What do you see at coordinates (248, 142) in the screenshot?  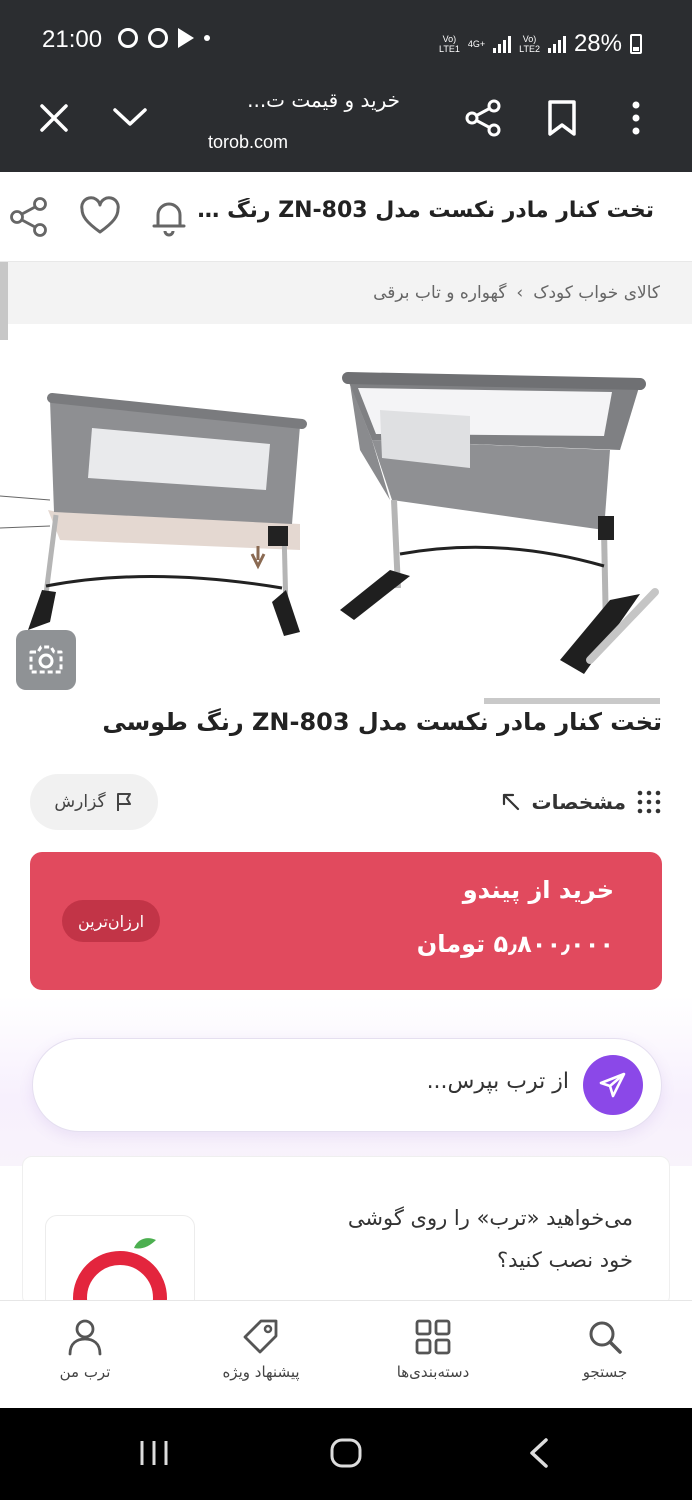 I see `browser-domain: torob.com` at bounding box center [248, 142].